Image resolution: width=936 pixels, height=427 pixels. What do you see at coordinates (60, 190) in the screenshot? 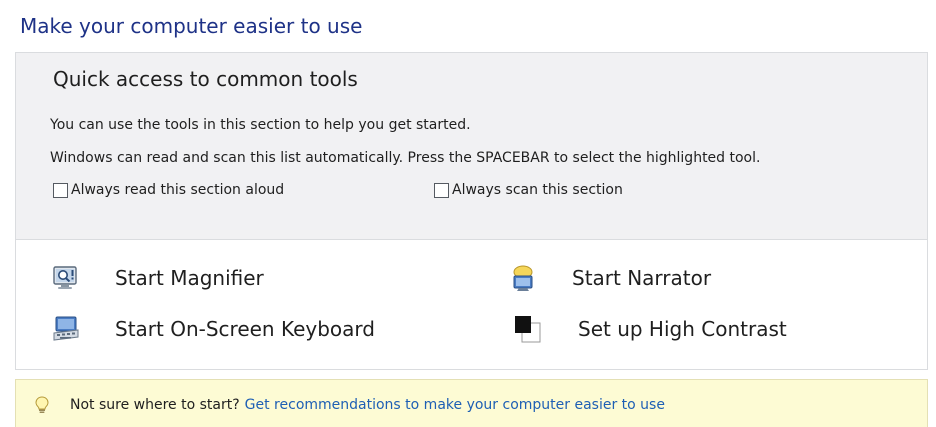
I see `read-aloud-checkbox-box` at bounding box center [60, 190].